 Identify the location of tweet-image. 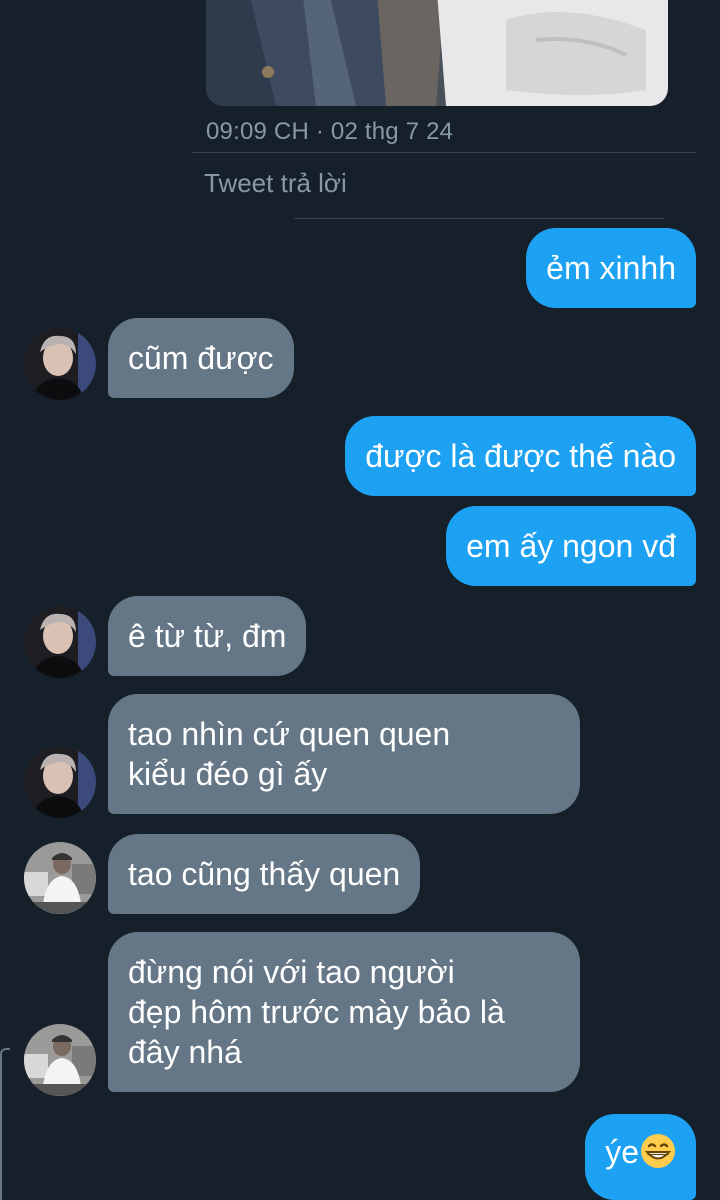
(437, 53).